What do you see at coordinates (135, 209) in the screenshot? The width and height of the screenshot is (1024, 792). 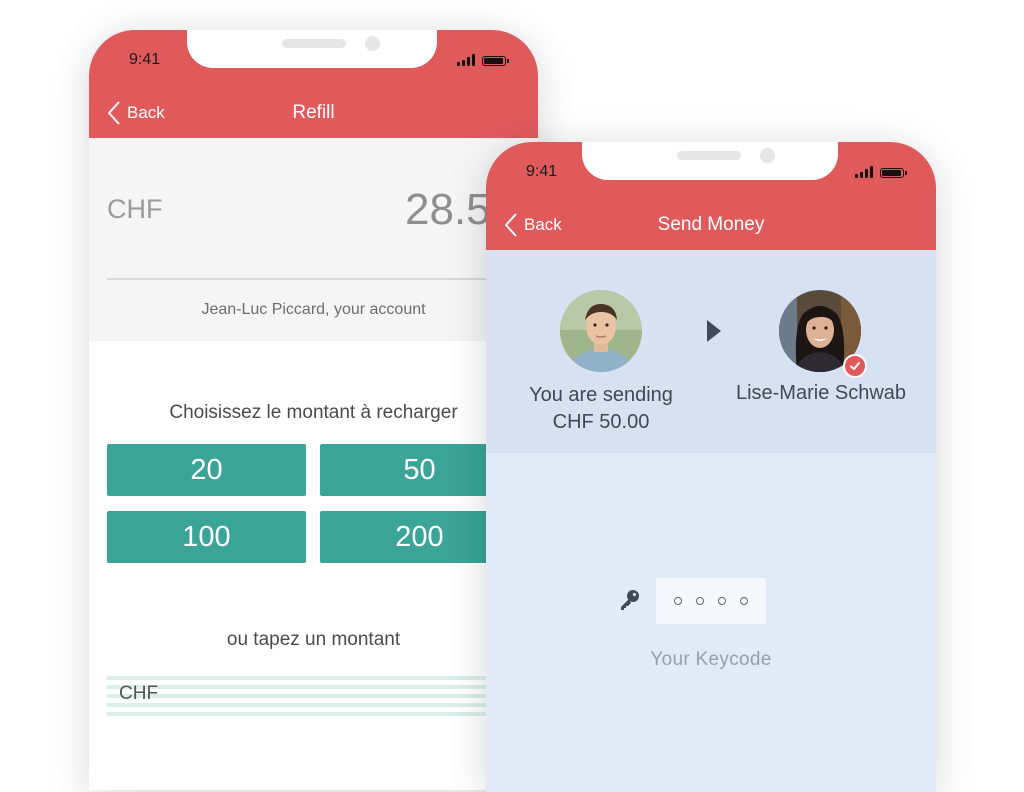 I see `currency-label: CHF` at bounding box center [135, 209].